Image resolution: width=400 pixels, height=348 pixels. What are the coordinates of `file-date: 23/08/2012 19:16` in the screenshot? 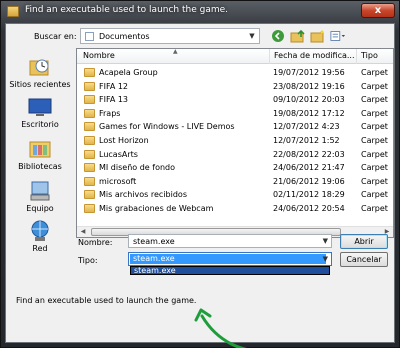 It's located at (309, 86).